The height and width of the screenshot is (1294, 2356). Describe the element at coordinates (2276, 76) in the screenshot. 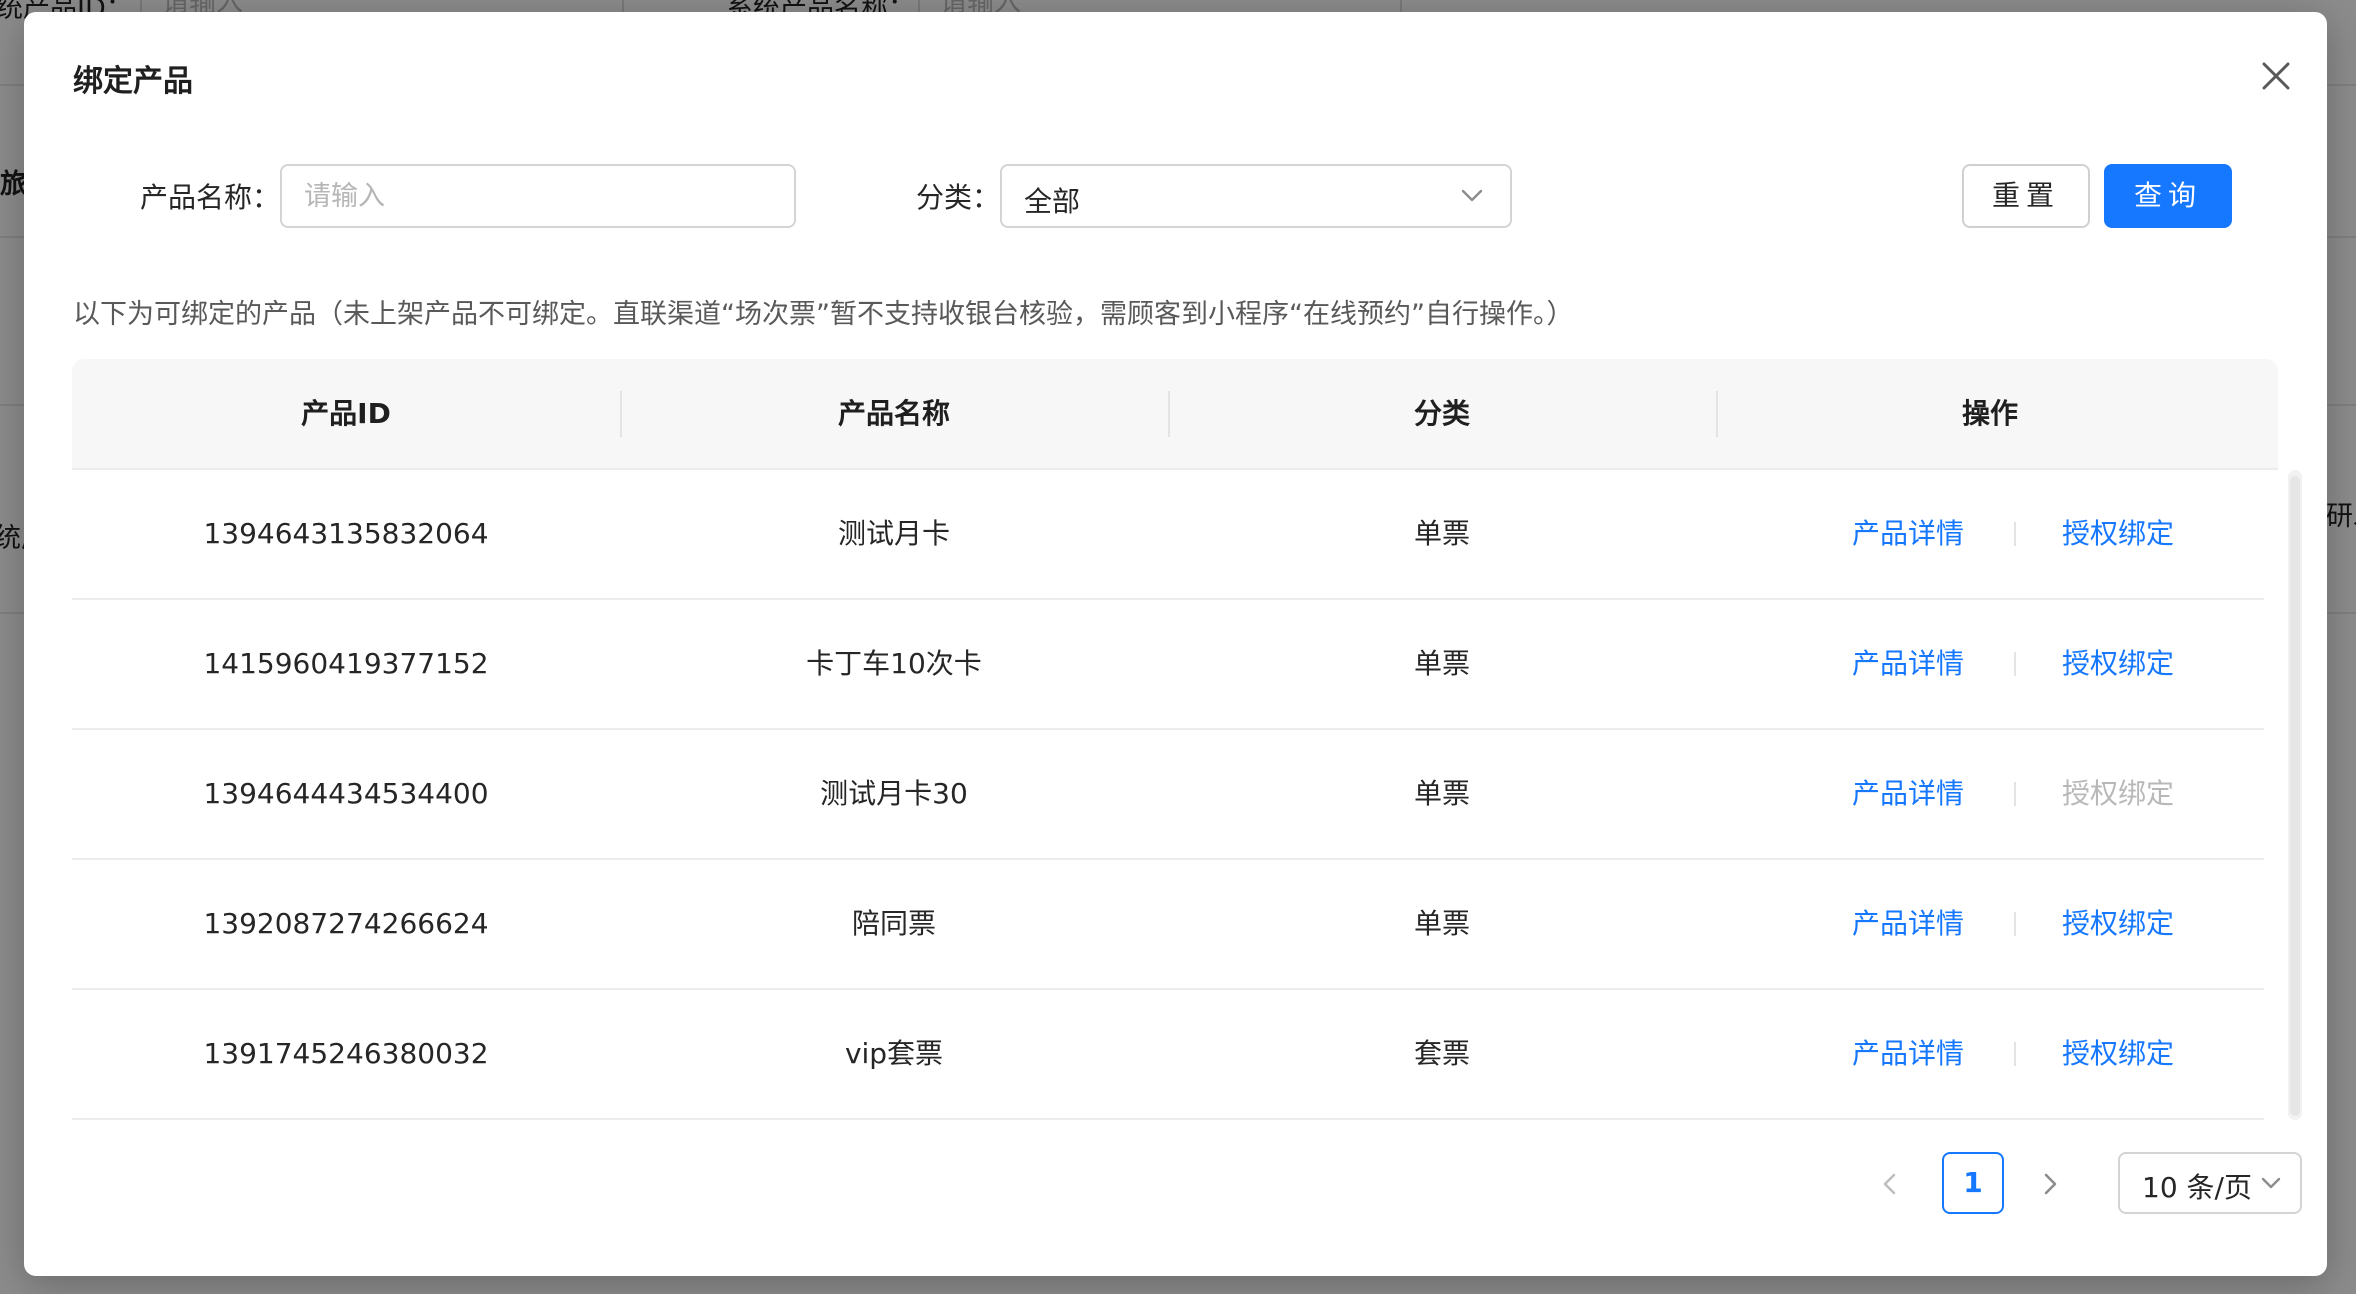

I see `close-icon` at that location.